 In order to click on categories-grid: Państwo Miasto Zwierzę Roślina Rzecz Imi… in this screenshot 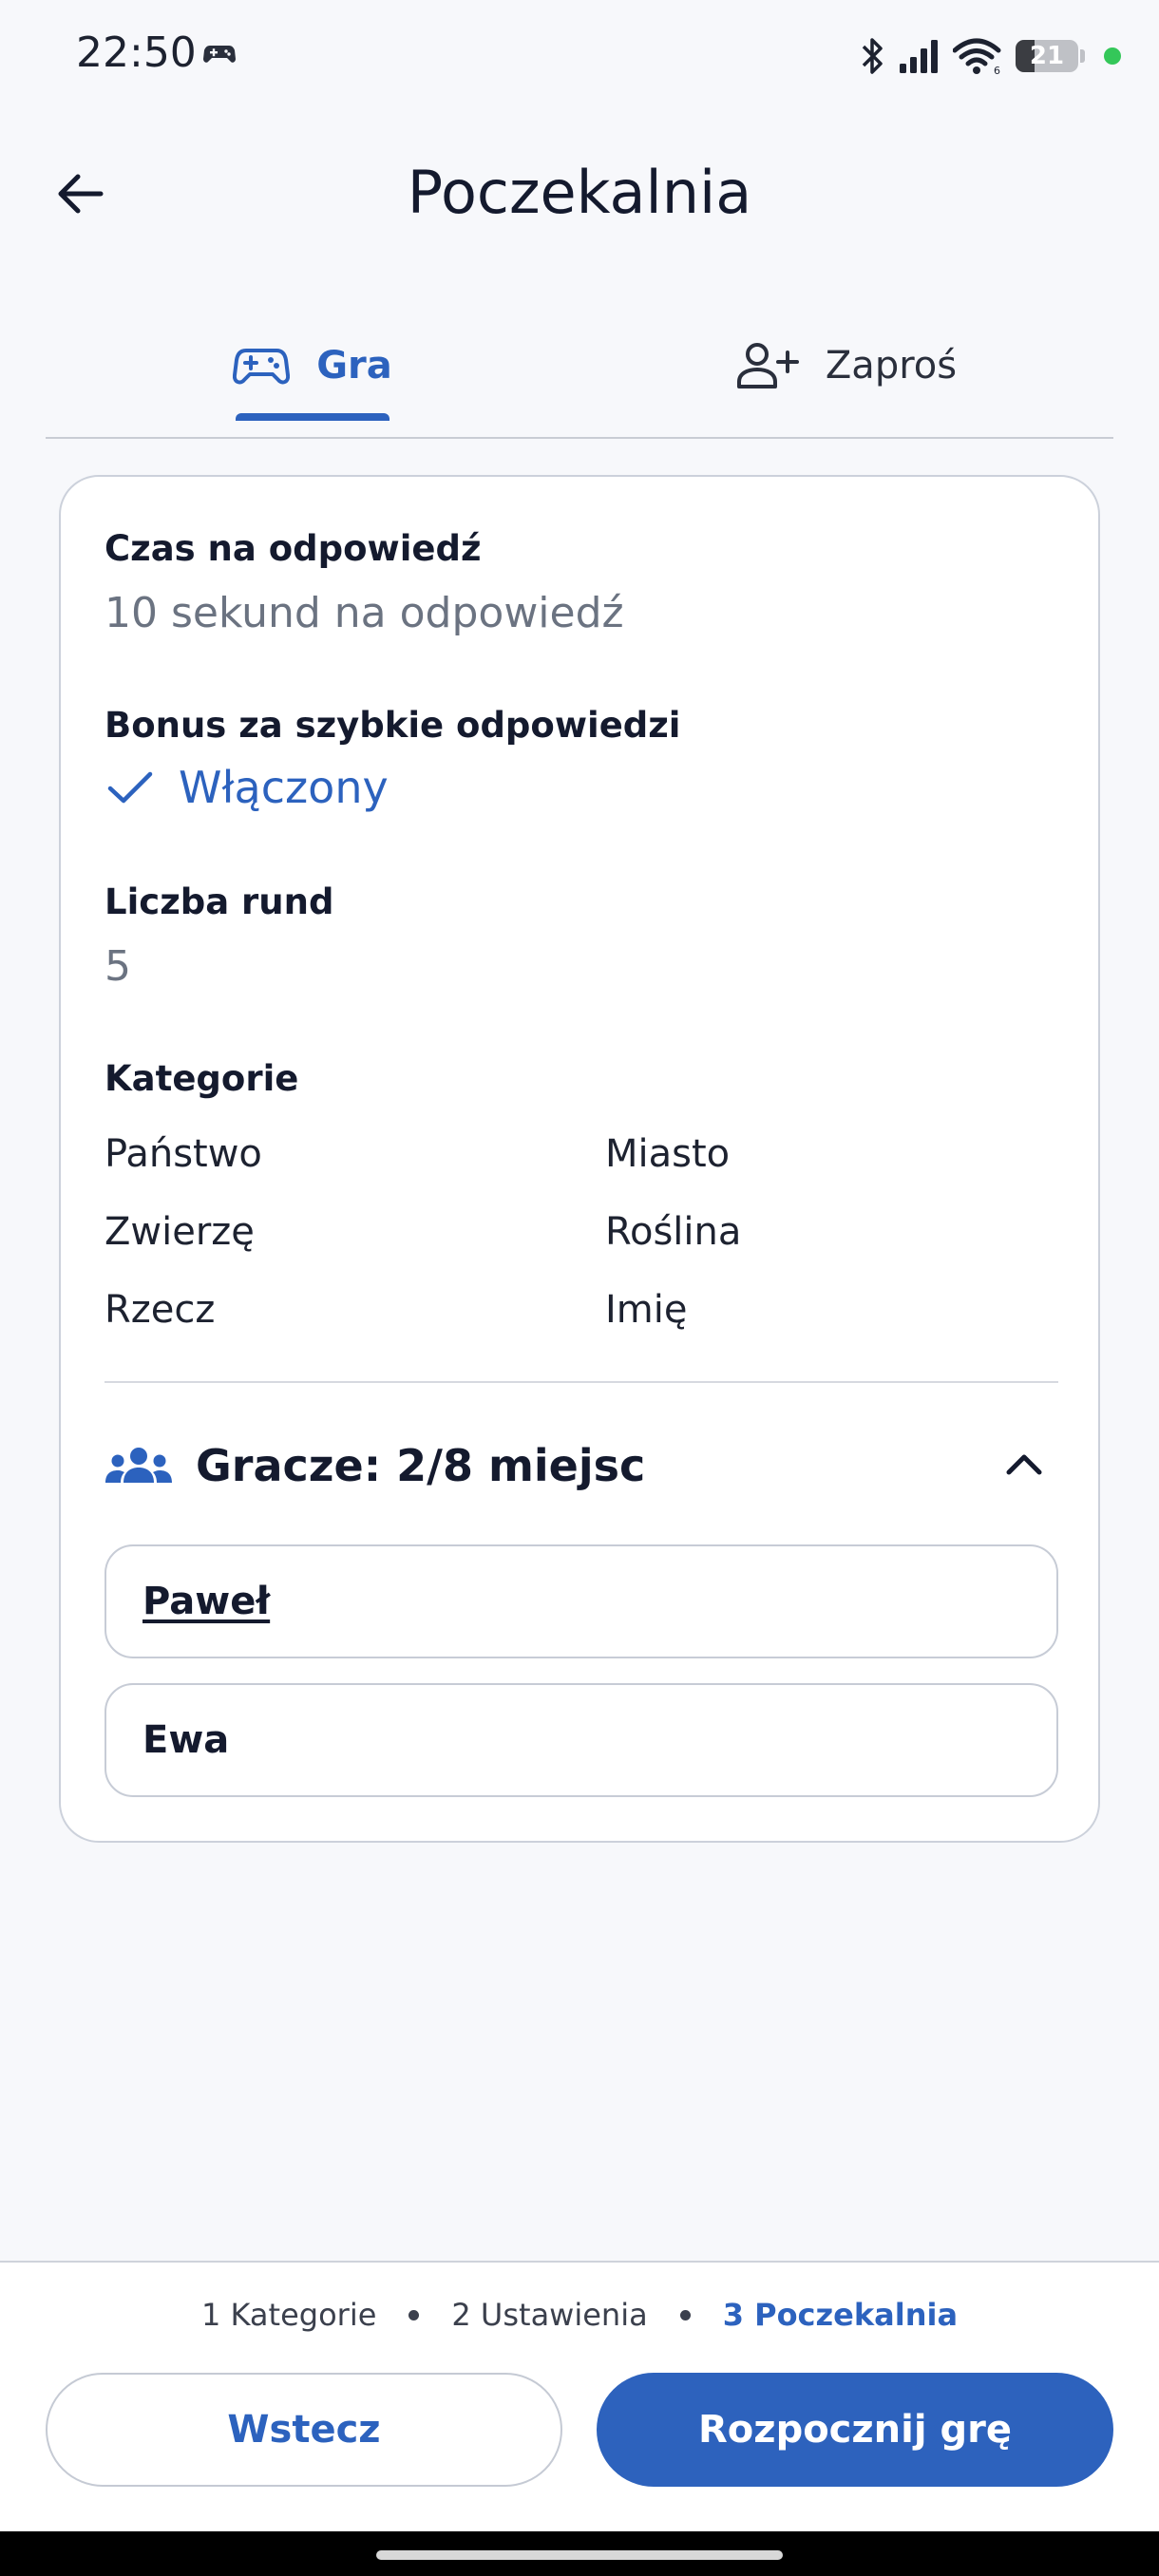, I will do `click(579, 1231)`.